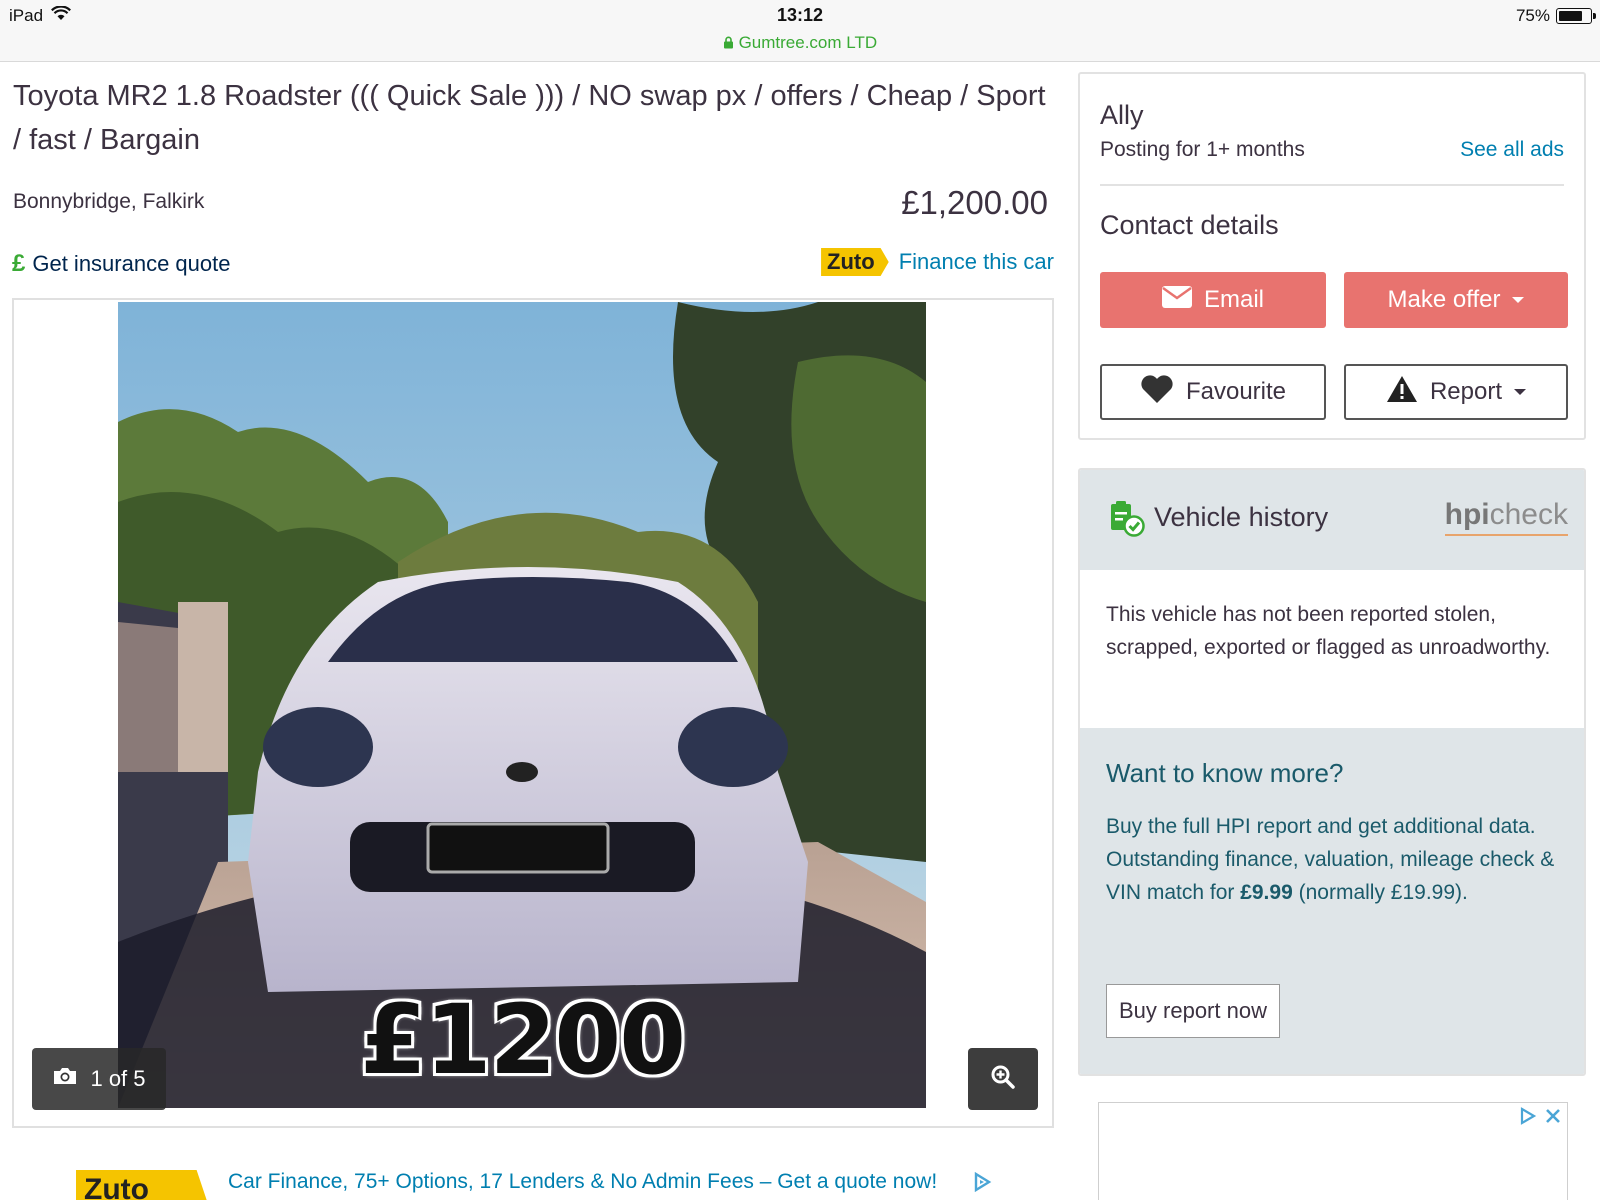  Describe the element at coordinates (118, 1078) in the screenshot. I see `photo-counter-text: 1 of 5` at that location.